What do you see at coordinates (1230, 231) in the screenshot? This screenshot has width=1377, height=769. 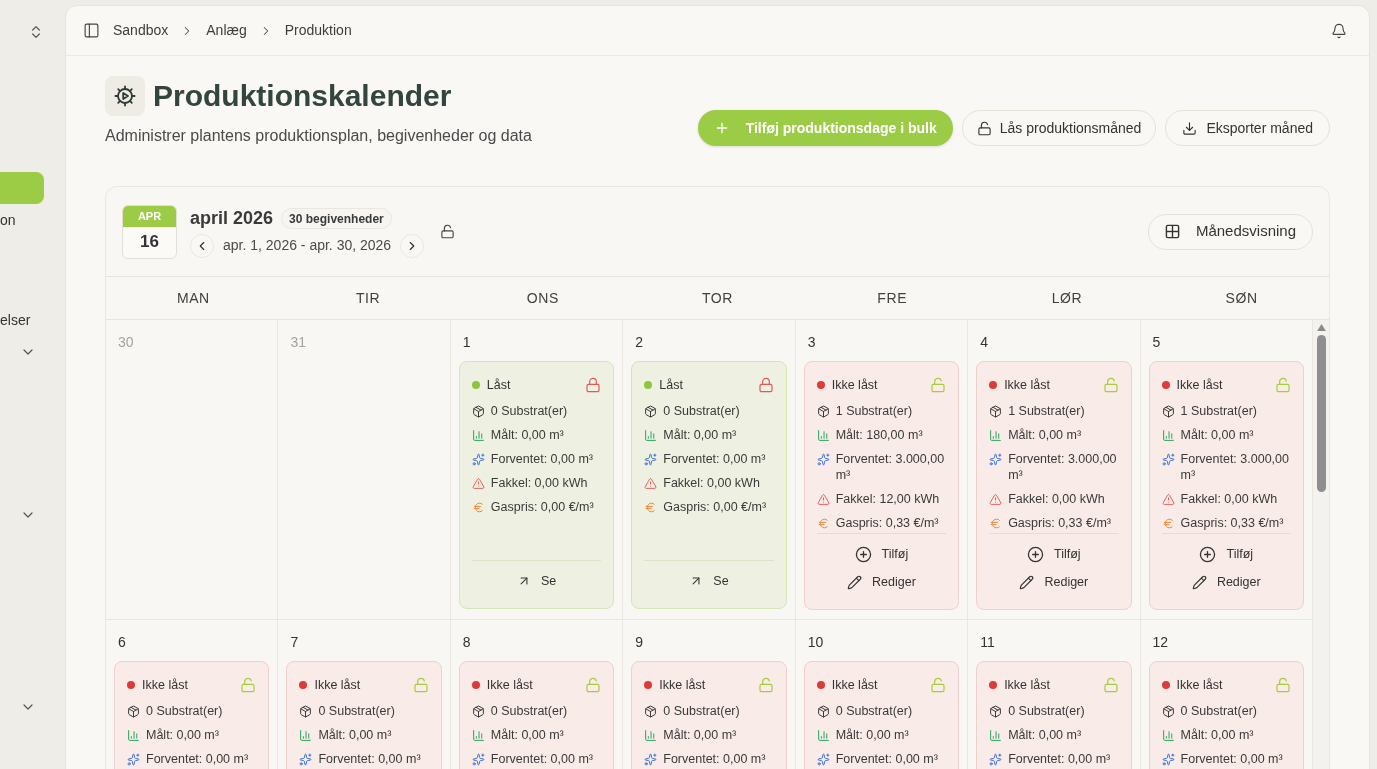 I see `month-view-button: Månedsvisning` at bounding box center [1230, 231].